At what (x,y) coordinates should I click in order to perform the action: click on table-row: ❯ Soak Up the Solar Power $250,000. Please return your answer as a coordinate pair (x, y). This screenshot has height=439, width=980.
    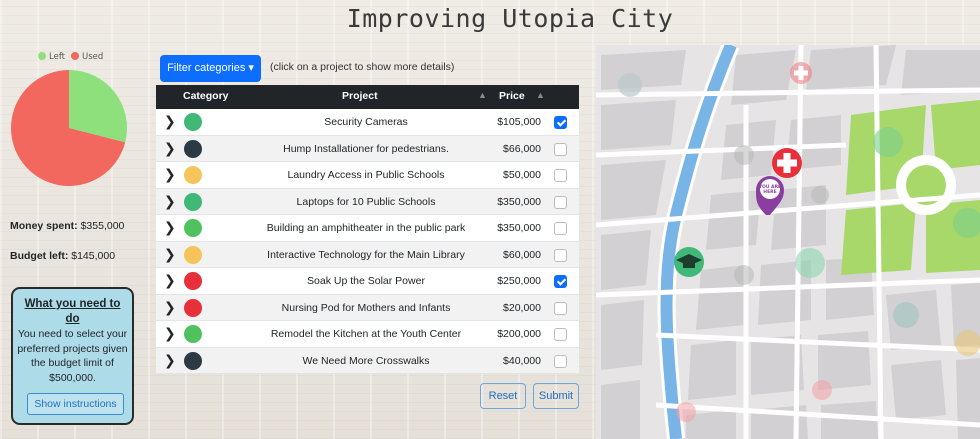
    Looking at the image, I should click on (367, 281).